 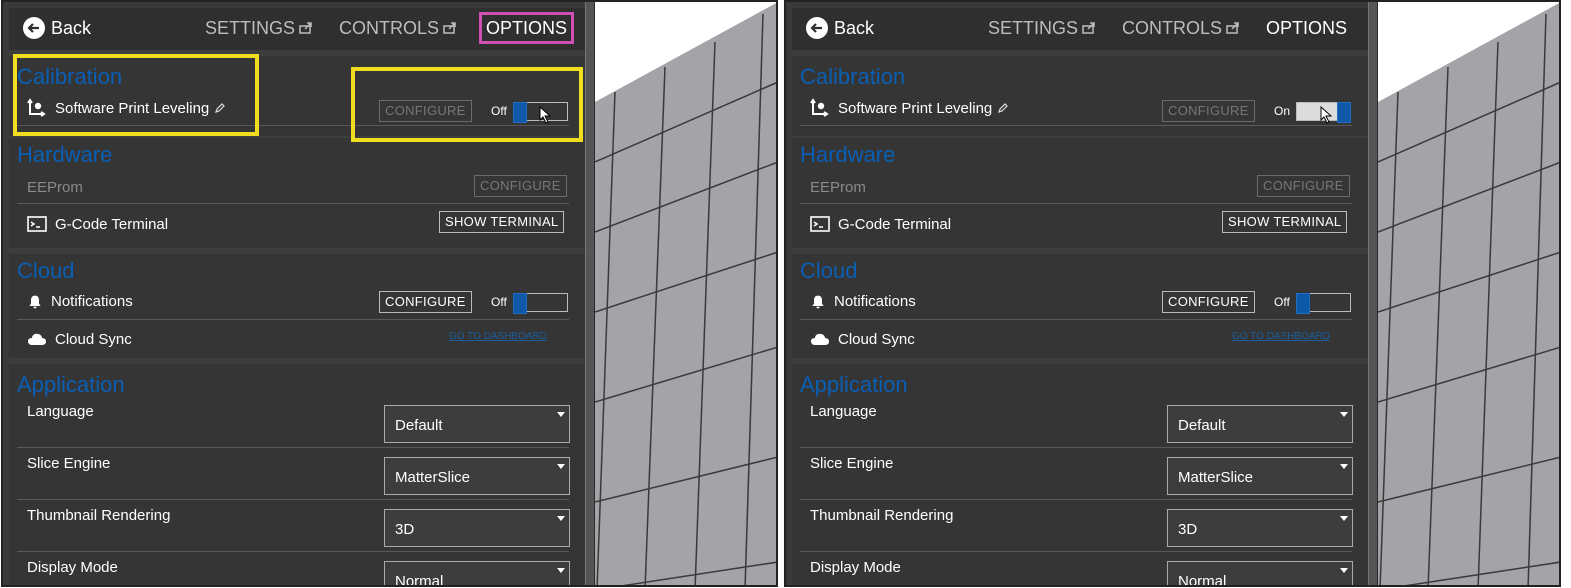 I want to click on section-title-cloud: Cloud, so click(x=46, y=270).